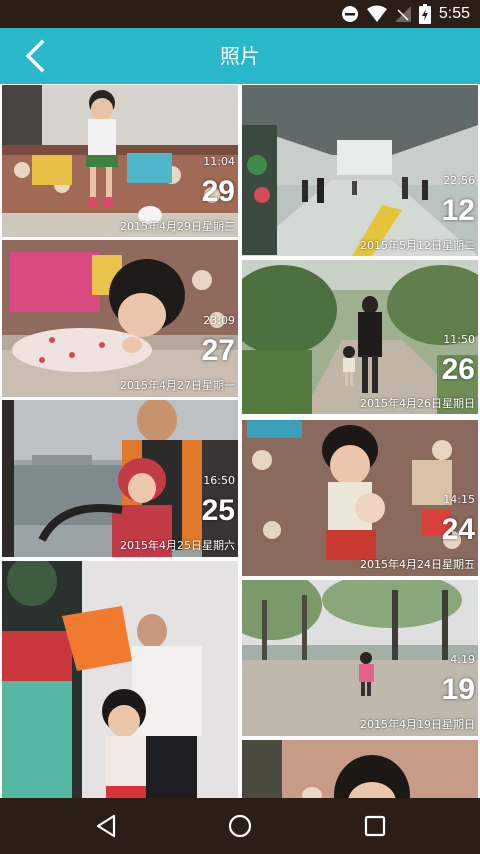 The height and width of the screenshot is (854, 480). I want to click on photo-day: 25, so click(218, 510).